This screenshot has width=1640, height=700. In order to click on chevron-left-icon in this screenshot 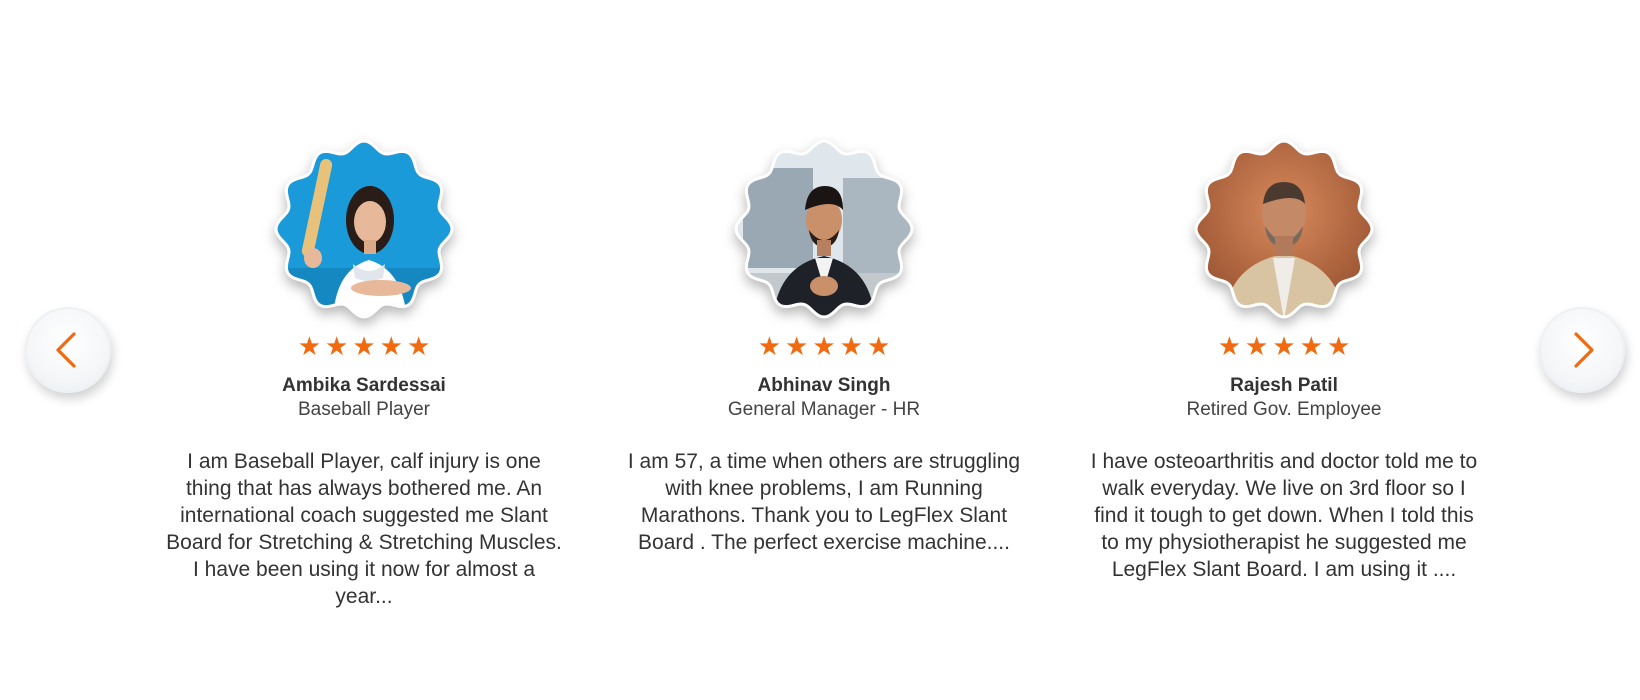, I will do `click(66, 350)`.